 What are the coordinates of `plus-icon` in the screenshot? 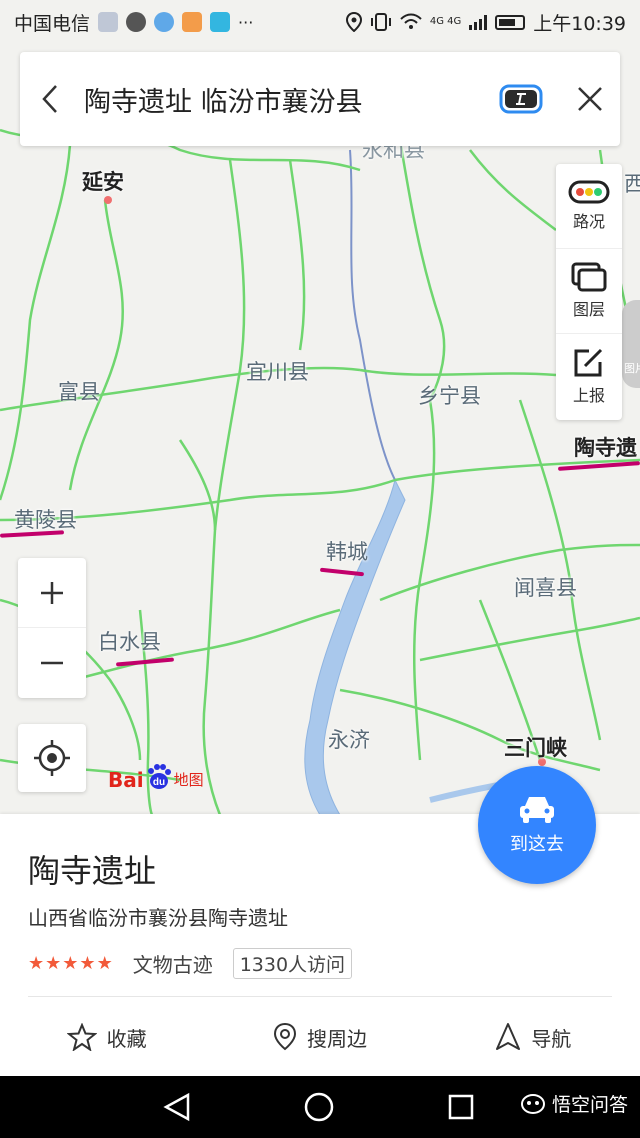 It's located at (52, 592).